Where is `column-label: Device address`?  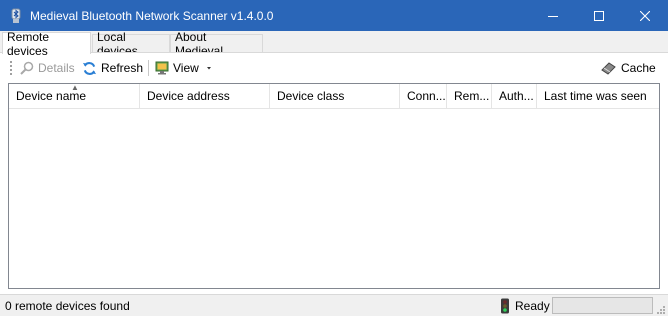 column-label: Device address is located at coordinates (188, 96).